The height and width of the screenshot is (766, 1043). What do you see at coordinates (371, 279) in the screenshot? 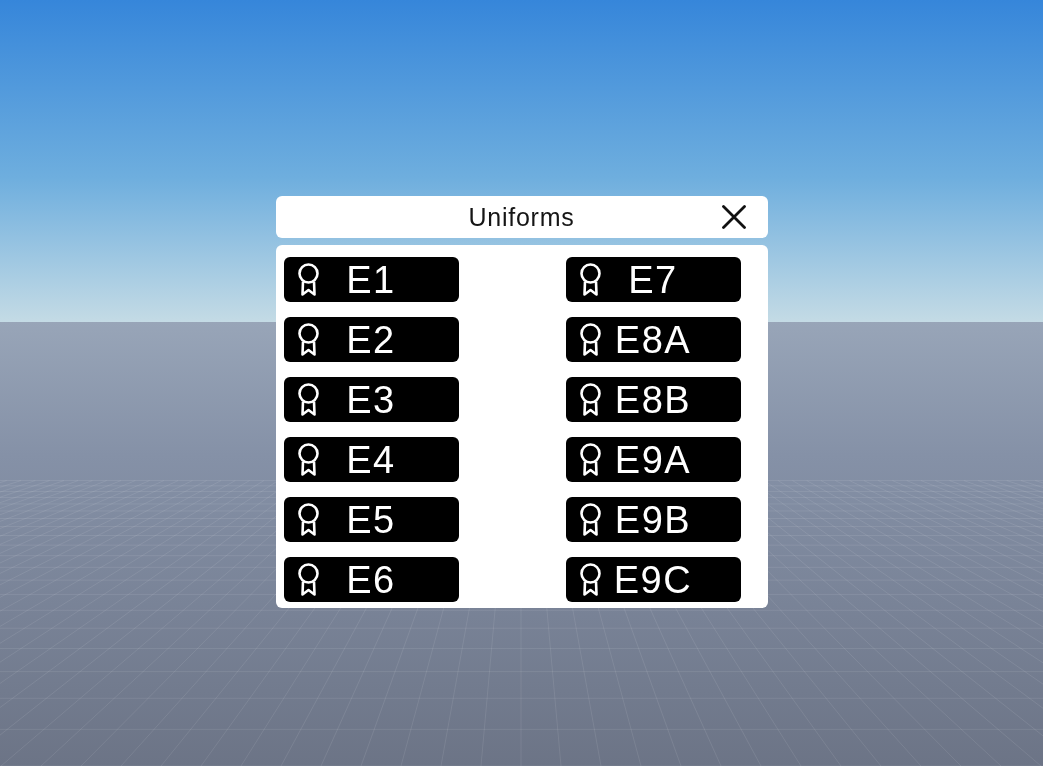
I see `uniform-button: E1` at bounding box center [371, 279].